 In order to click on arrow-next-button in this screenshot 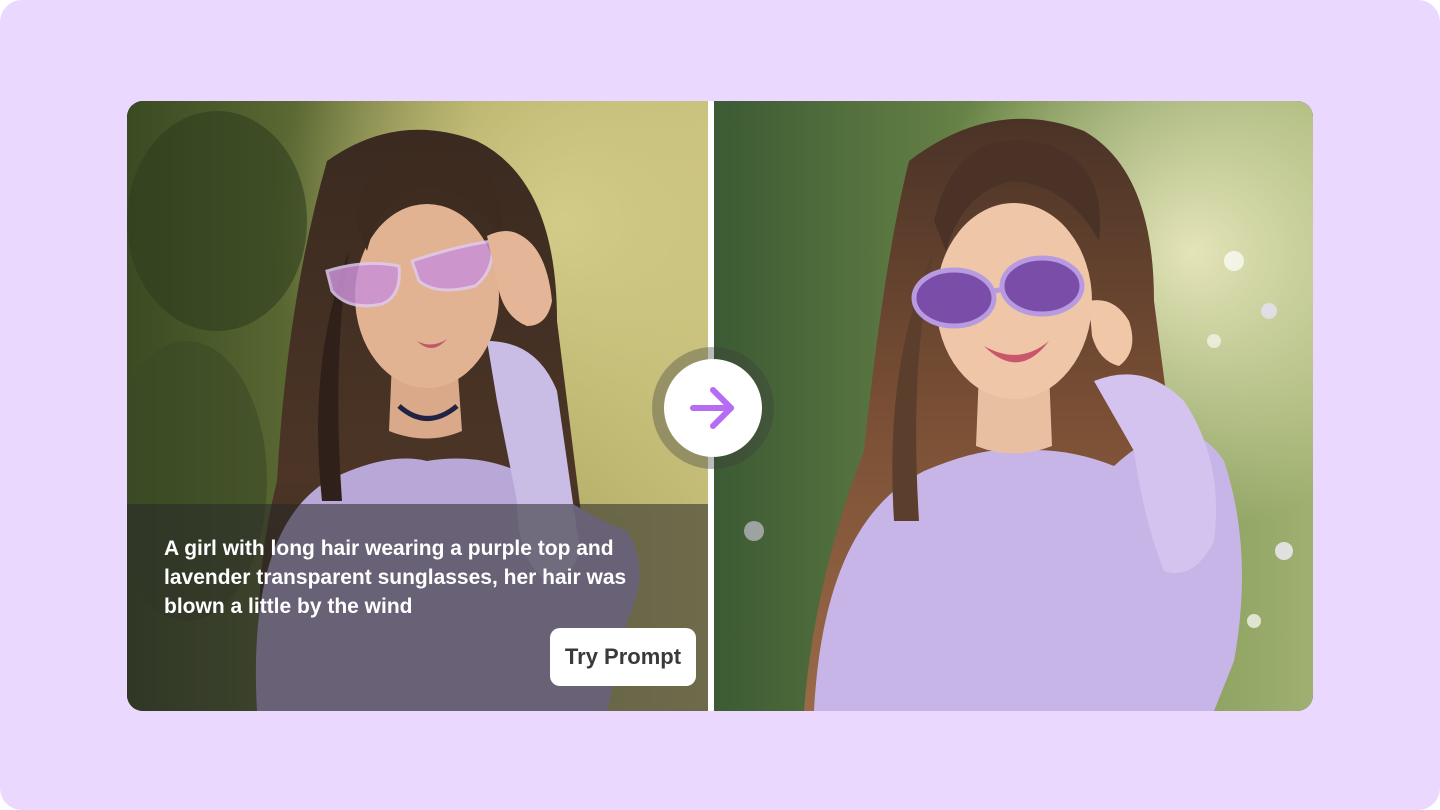, I will do `click(713, 408)`.